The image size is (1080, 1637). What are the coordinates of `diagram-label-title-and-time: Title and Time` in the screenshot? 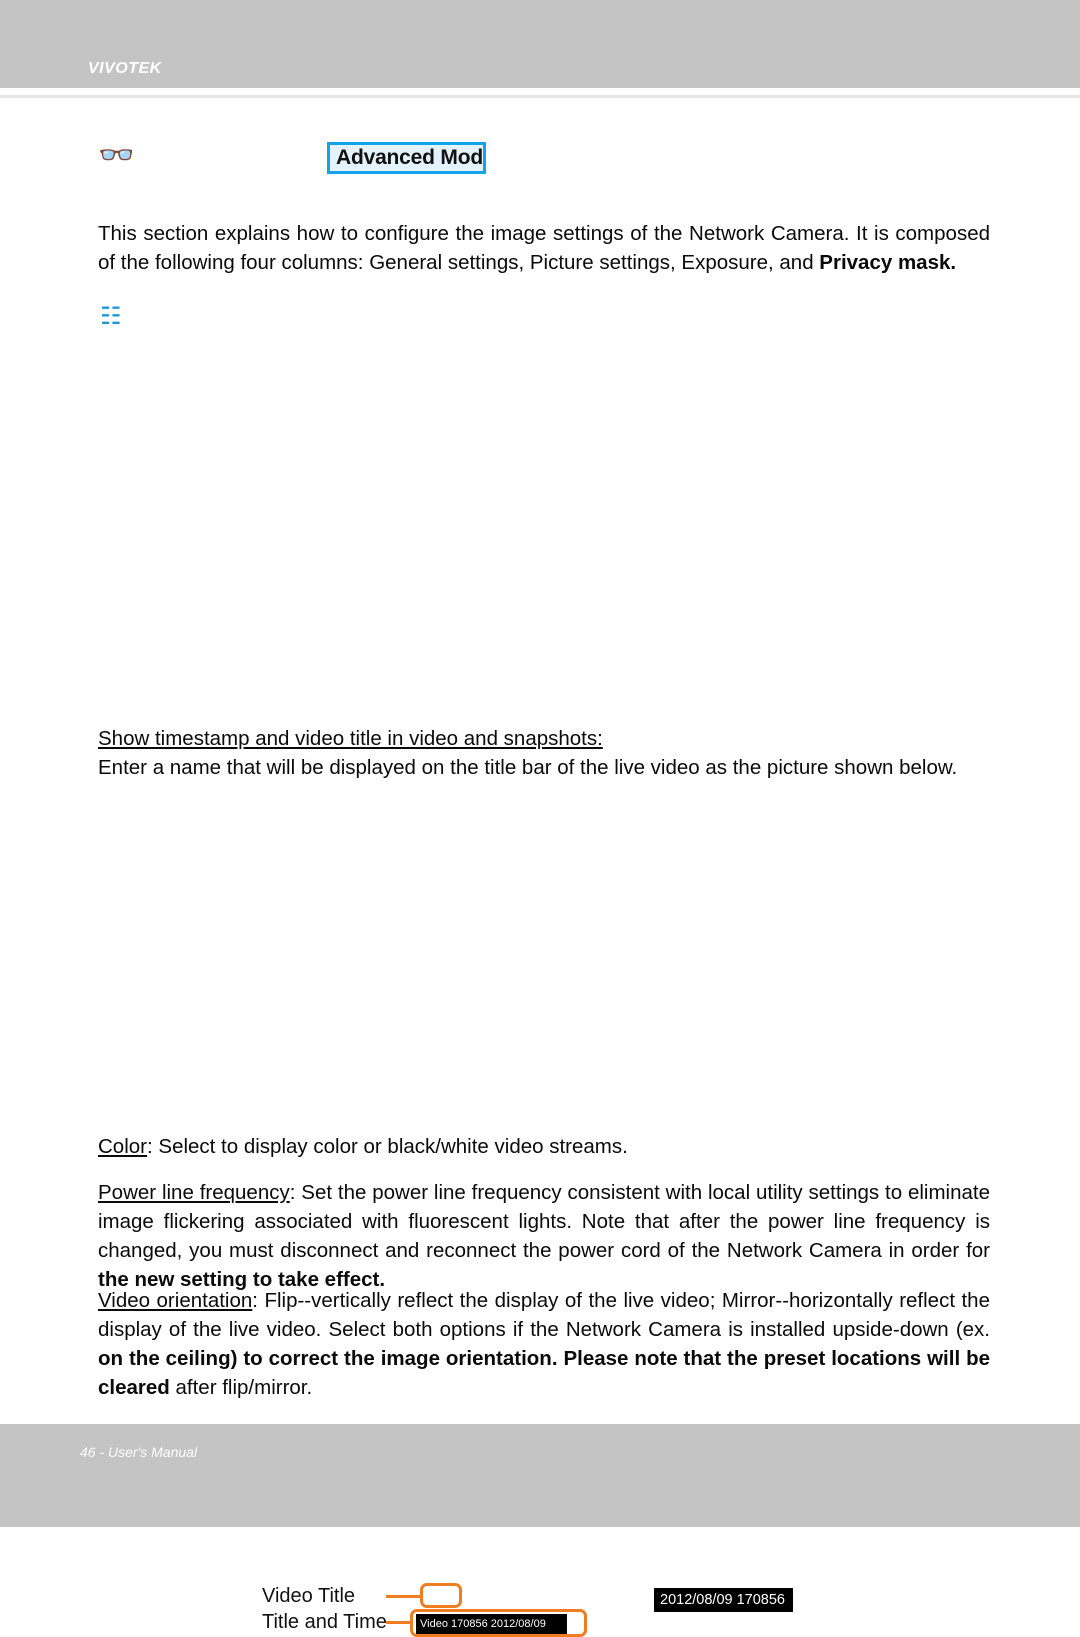 It's located at (324, 1622).